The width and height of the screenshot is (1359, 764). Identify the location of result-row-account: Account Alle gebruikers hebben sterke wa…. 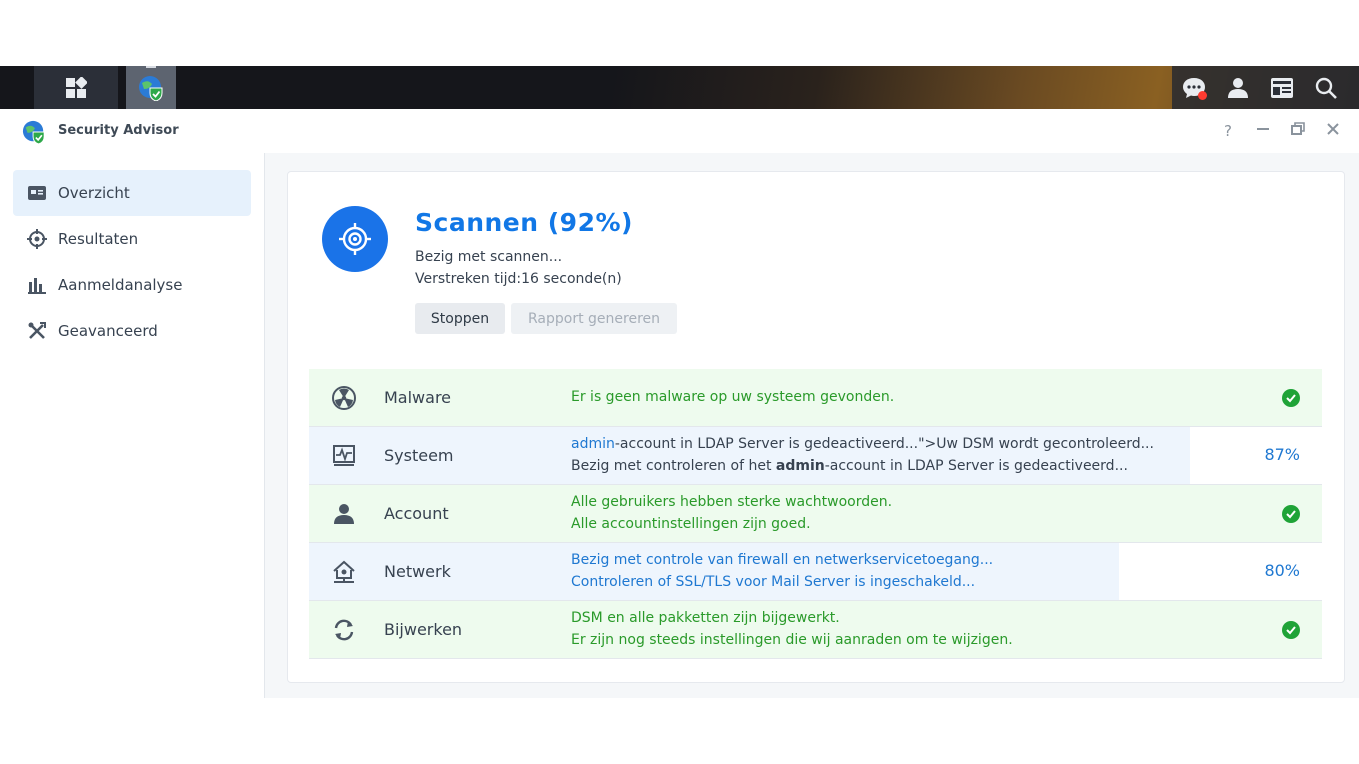
(815, 514).